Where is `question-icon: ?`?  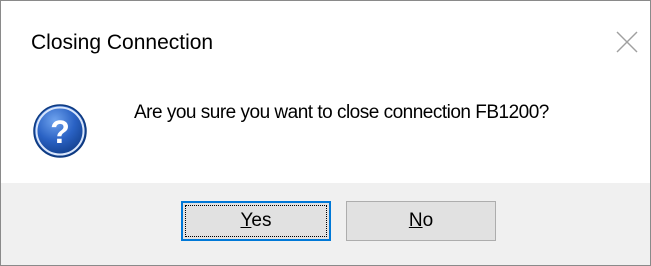
question-icon: ? is located at coordinates (60, 131).